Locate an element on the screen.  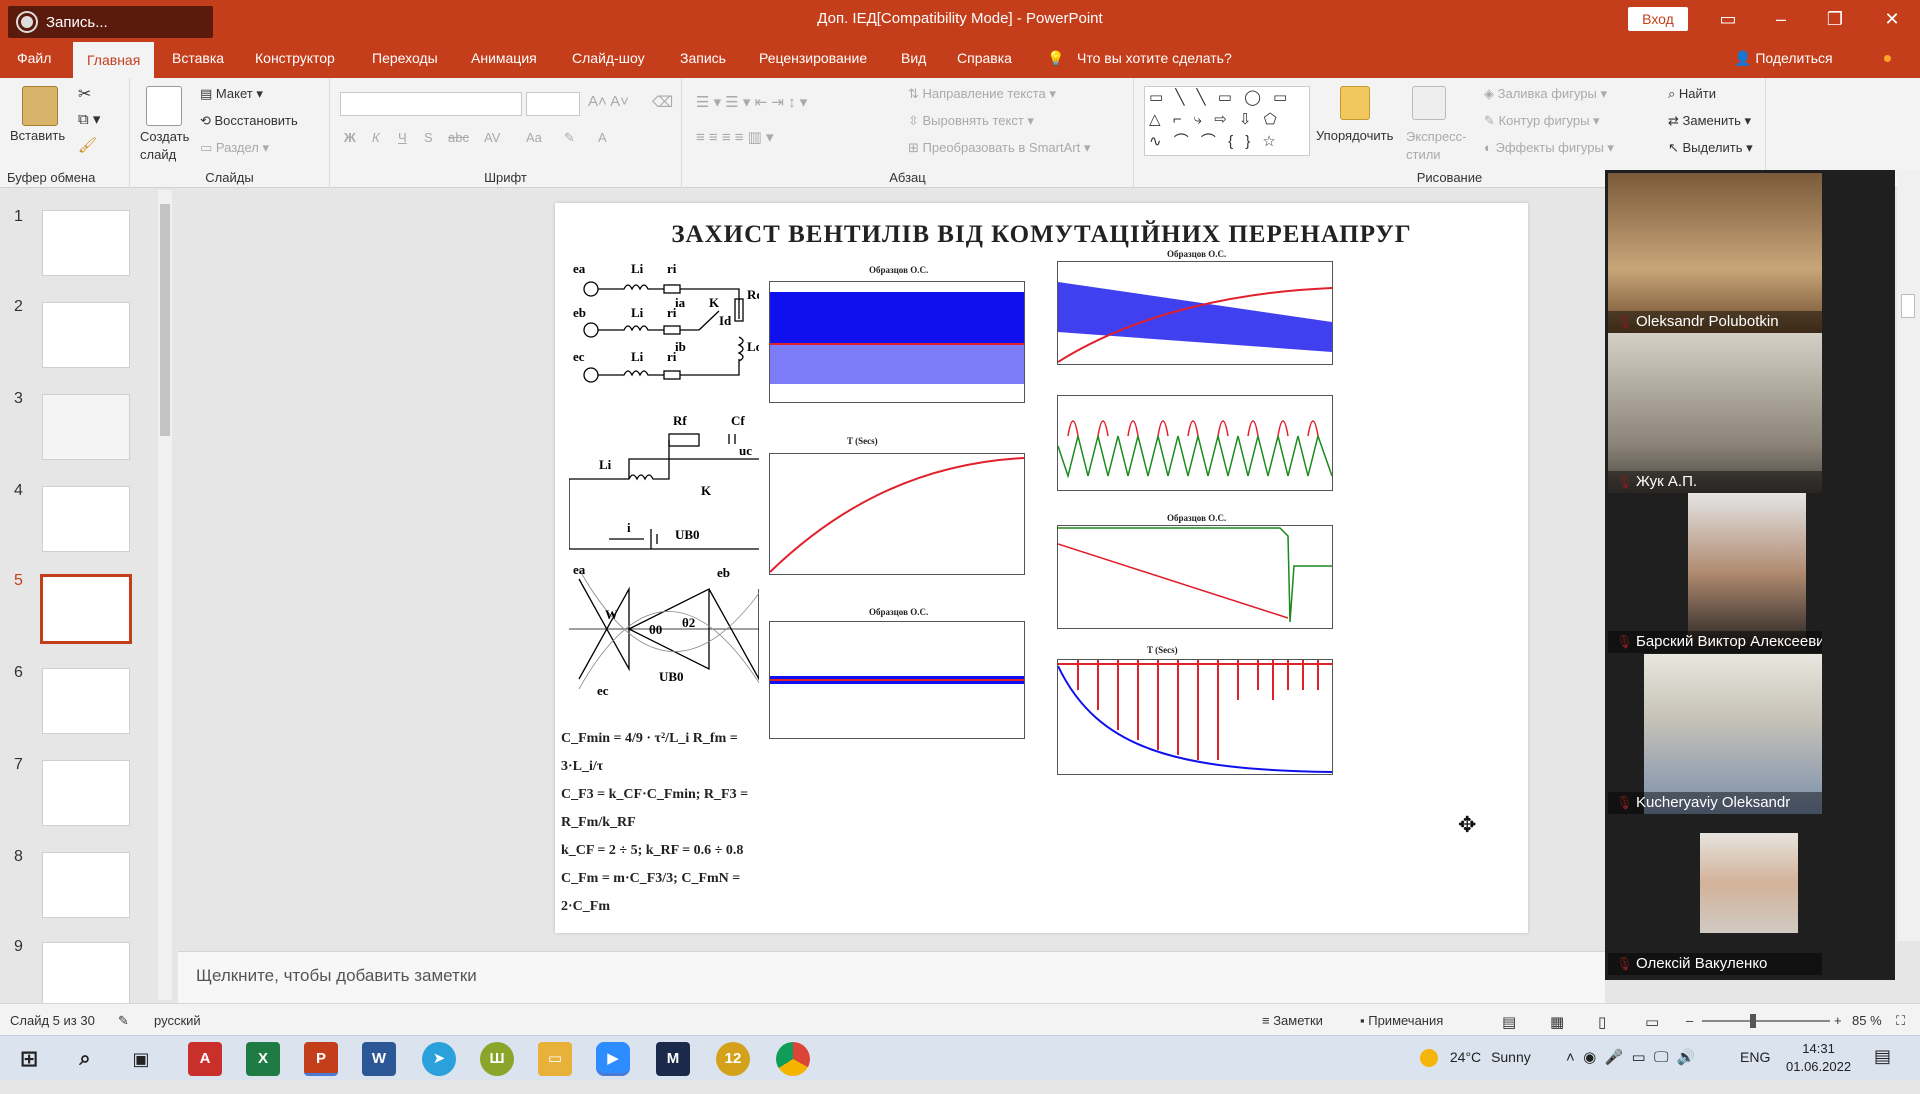
zoom-in-icon: + is located at coordinates (1838, 1020).